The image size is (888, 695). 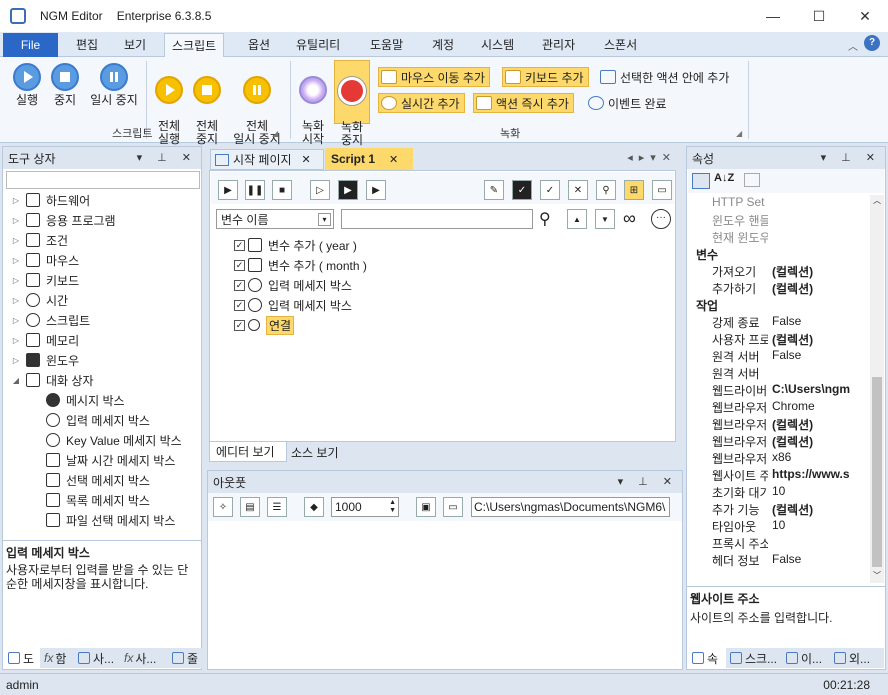 I want to click on add-realtime-button: 실시간 추가, so click(x=421, y=103).